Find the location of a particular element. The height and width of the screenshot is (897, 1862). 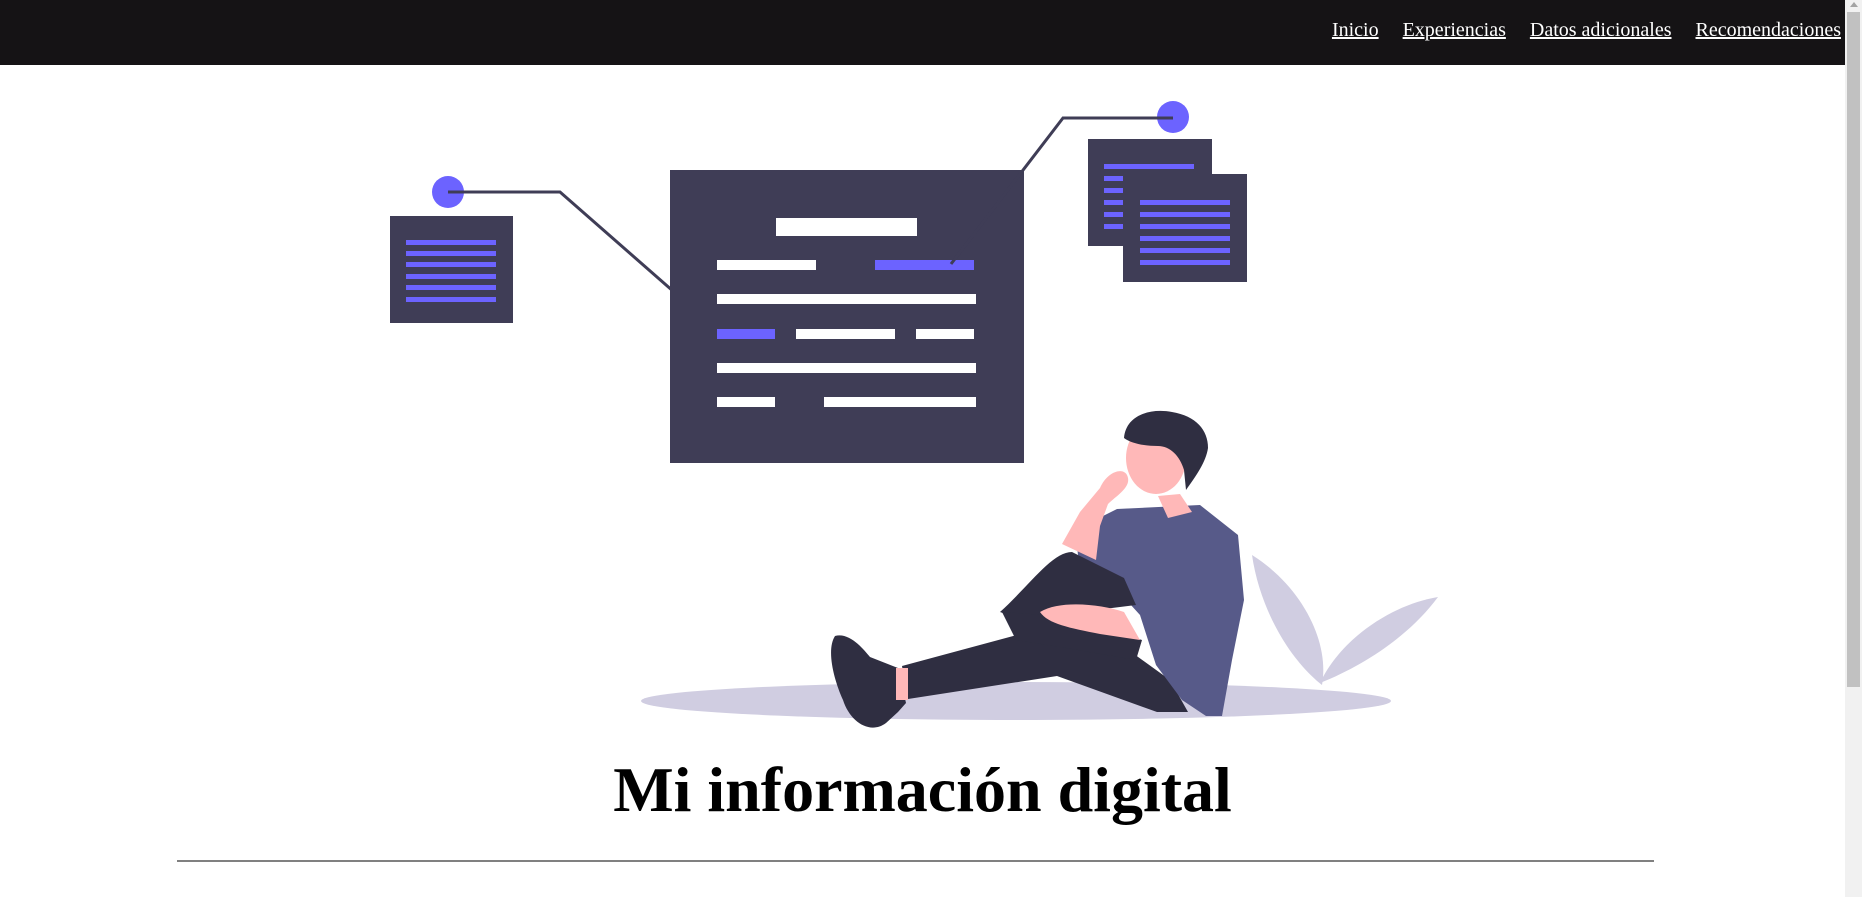

section-divider is located at coordinates (915, 861).